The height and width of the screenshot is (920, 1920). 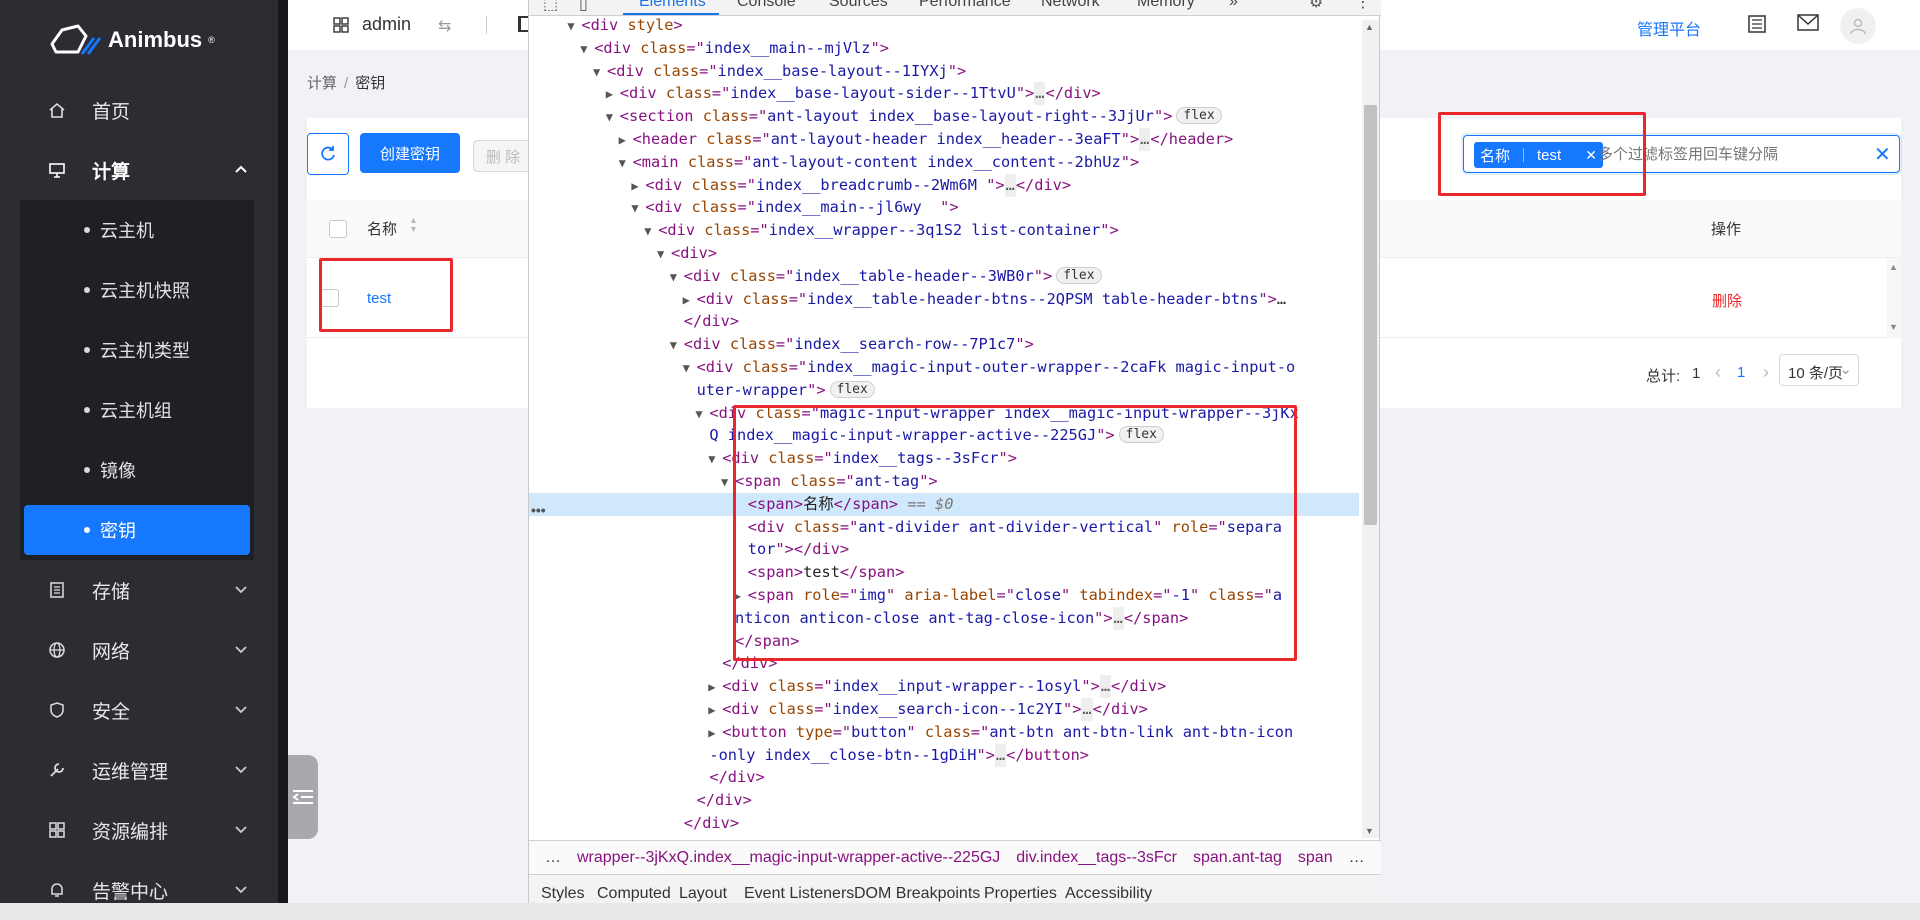 What do you see at coordinates (341, 27) in the screenshot?
I see `apps-icon` at bounding box center [341, 27].